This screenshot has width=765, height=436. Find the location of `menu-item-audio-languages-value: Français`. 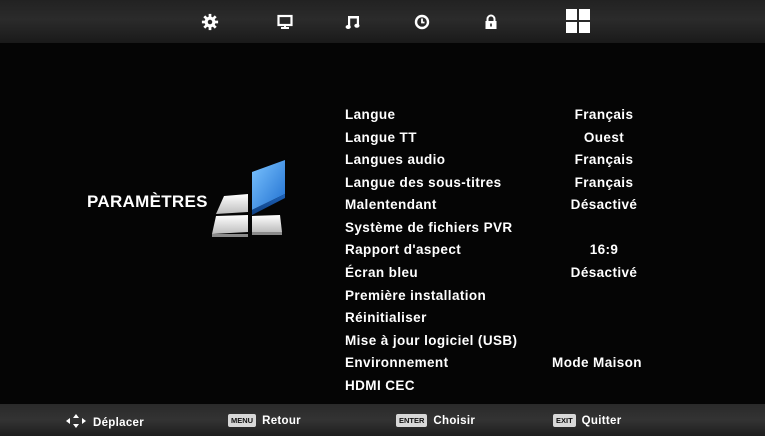

menu-item-audio-languages-value: Français is located at coordinates (604, 159).